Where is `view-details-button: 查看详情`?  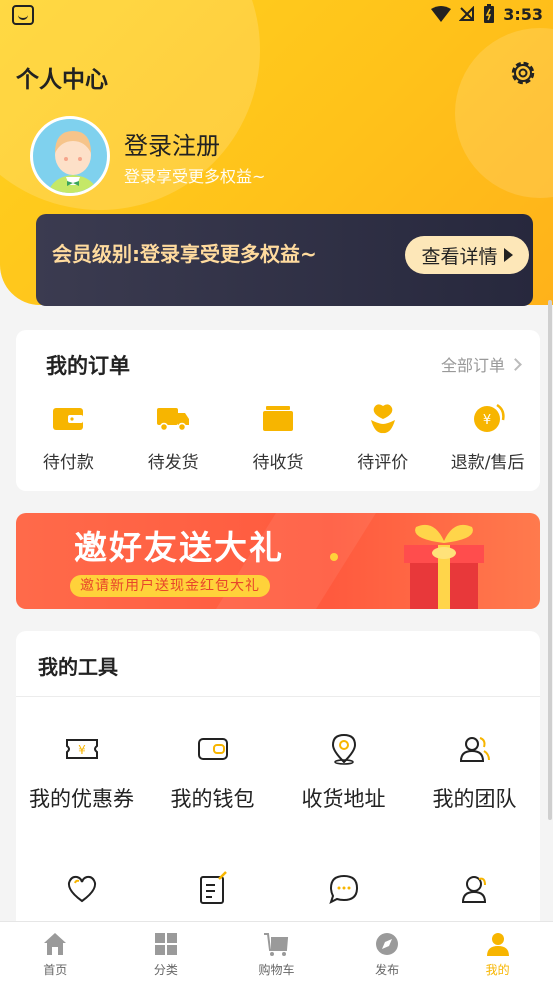 view-details-button: 查看详情 is located at coordinates (467, 255).